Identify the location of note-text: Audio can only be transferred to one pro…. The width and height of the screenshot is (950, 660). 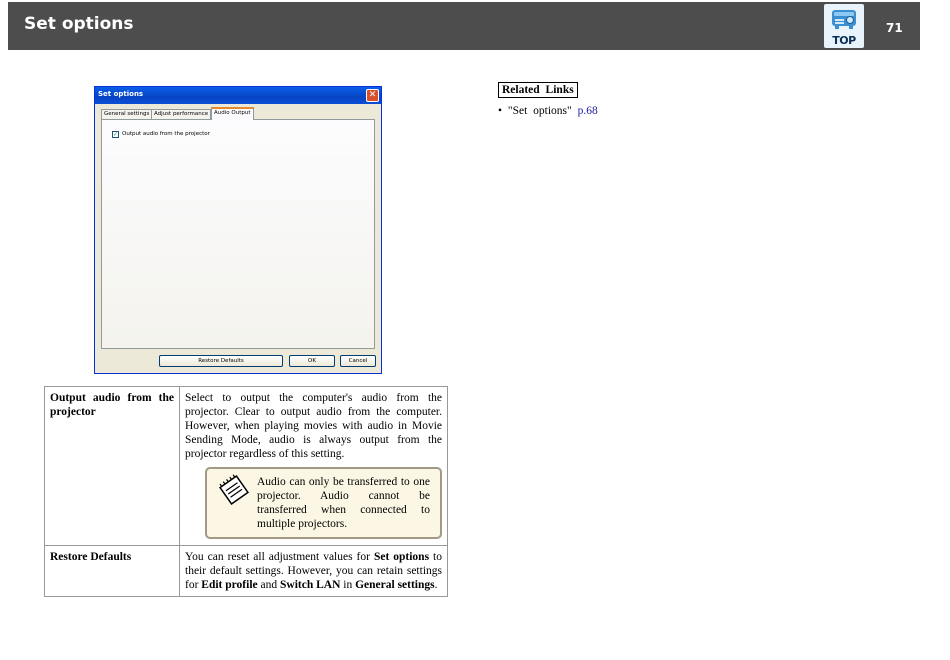
(343, 503).